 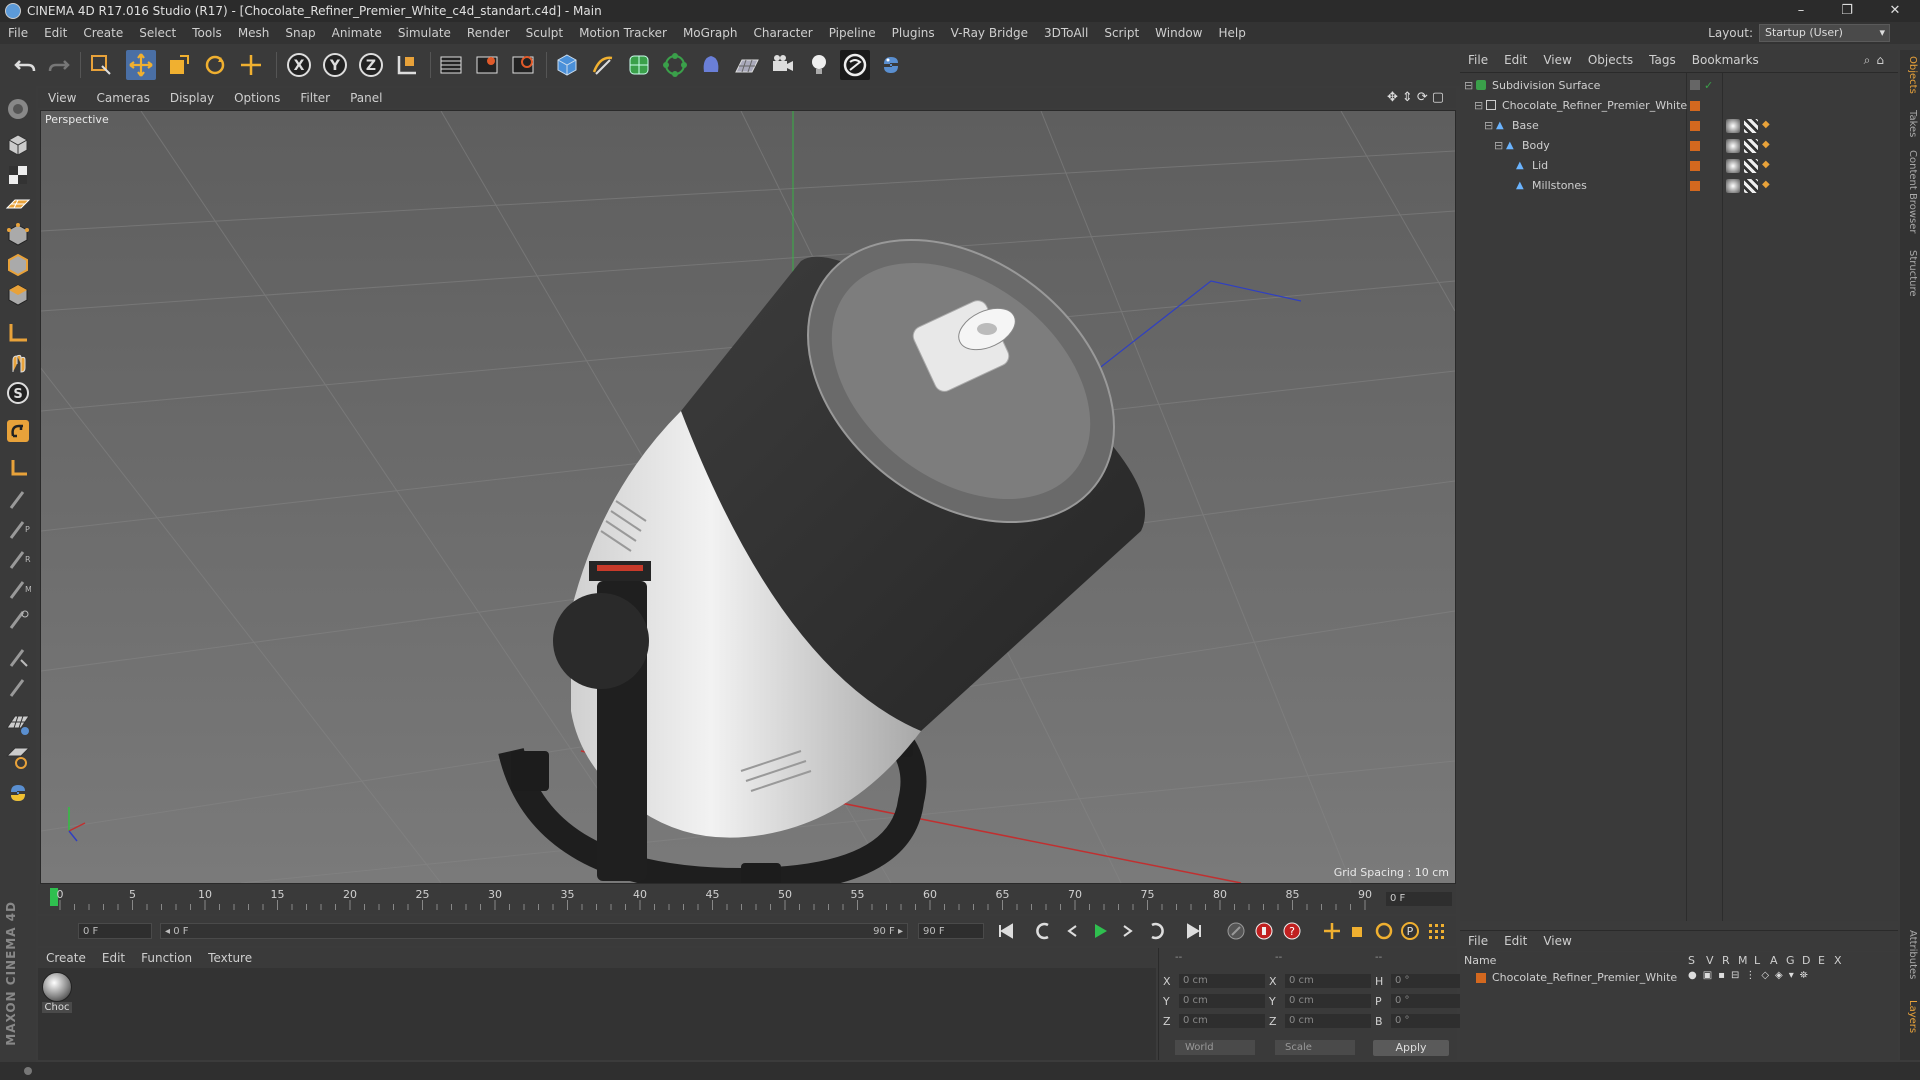 I want to click on menu-window: Window, so click(x=1178, y=33).